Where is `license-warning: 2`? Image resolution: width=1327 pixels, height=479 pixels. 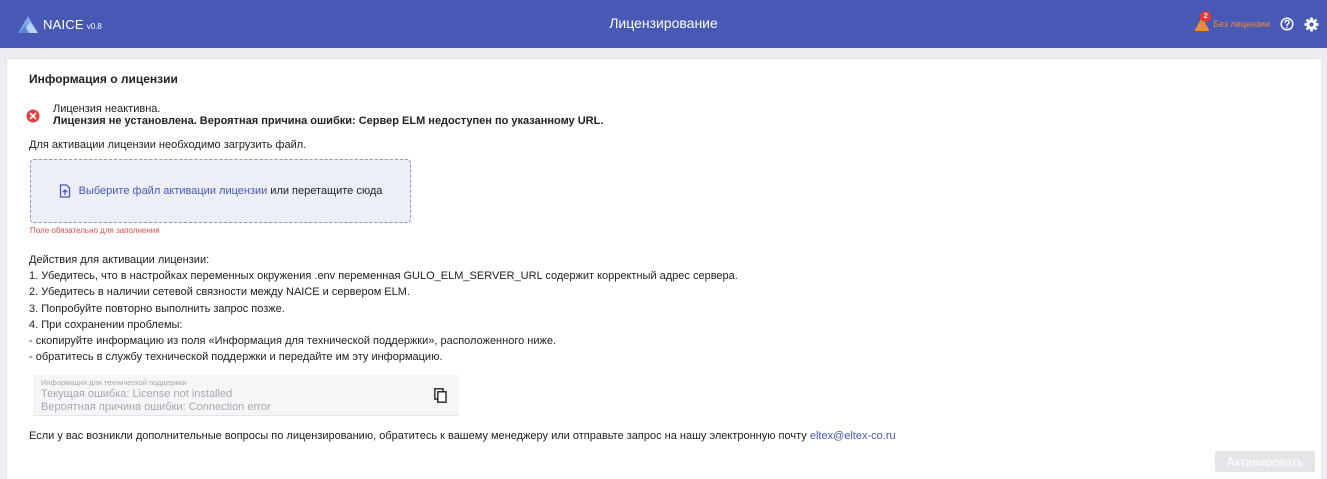 license-warning: 2 is located at coordinates (1203, 21).